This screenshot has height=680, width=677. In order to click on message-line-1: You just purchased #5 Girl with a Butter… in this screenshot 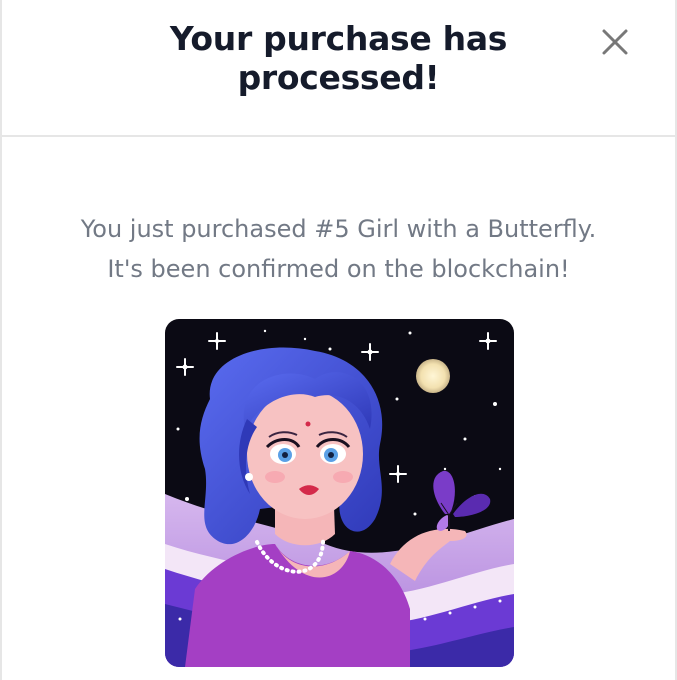, I will do `click(338, 229)`.